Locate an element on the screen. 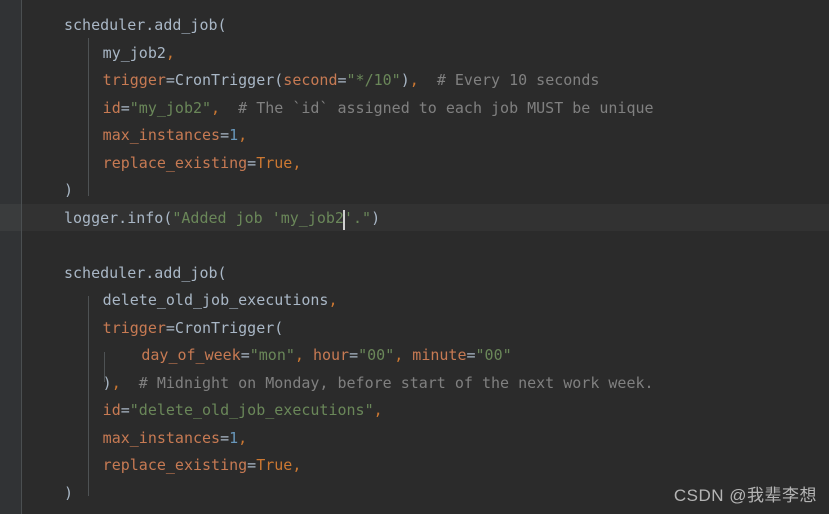 Image resolution: width=829 pixels, height=514 pixels. code-line: logger.info("Added job 'my_job2'.") is located at coordinates (222, 219).